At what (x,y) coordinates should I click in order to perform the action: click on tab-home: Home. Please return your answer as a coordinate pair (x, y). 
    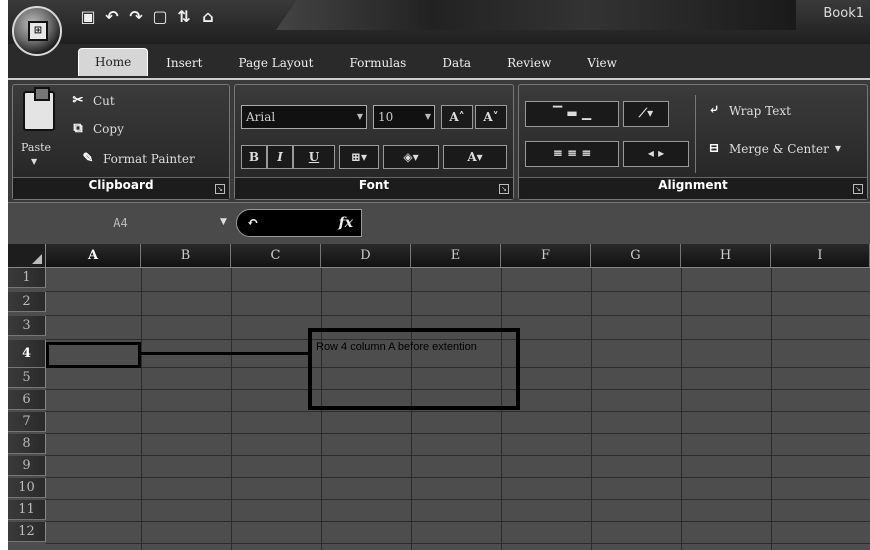
    Looking at the image, I should click on (113, 62).